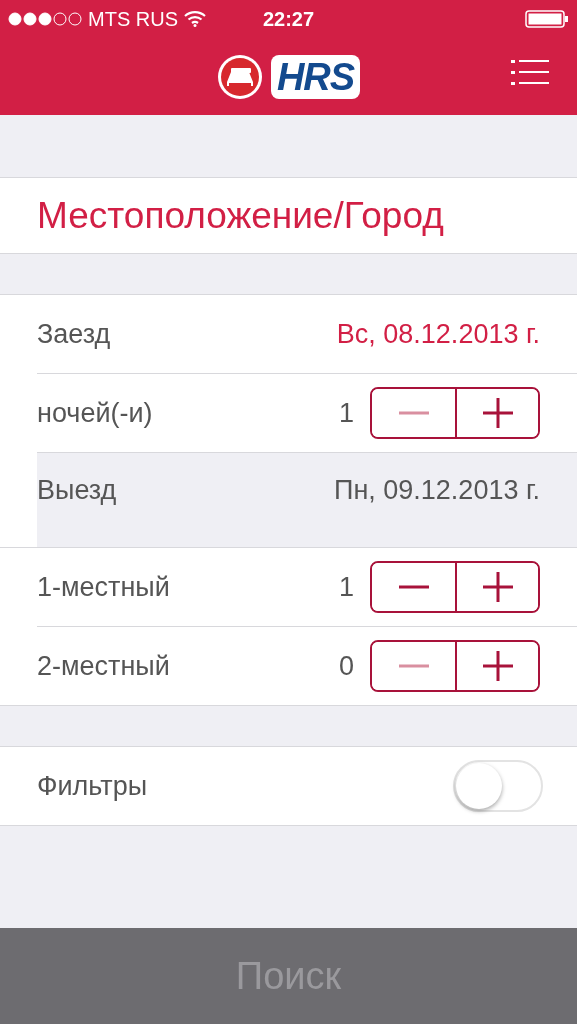  I want to click on app-logo: HRS, so click(315, 76).